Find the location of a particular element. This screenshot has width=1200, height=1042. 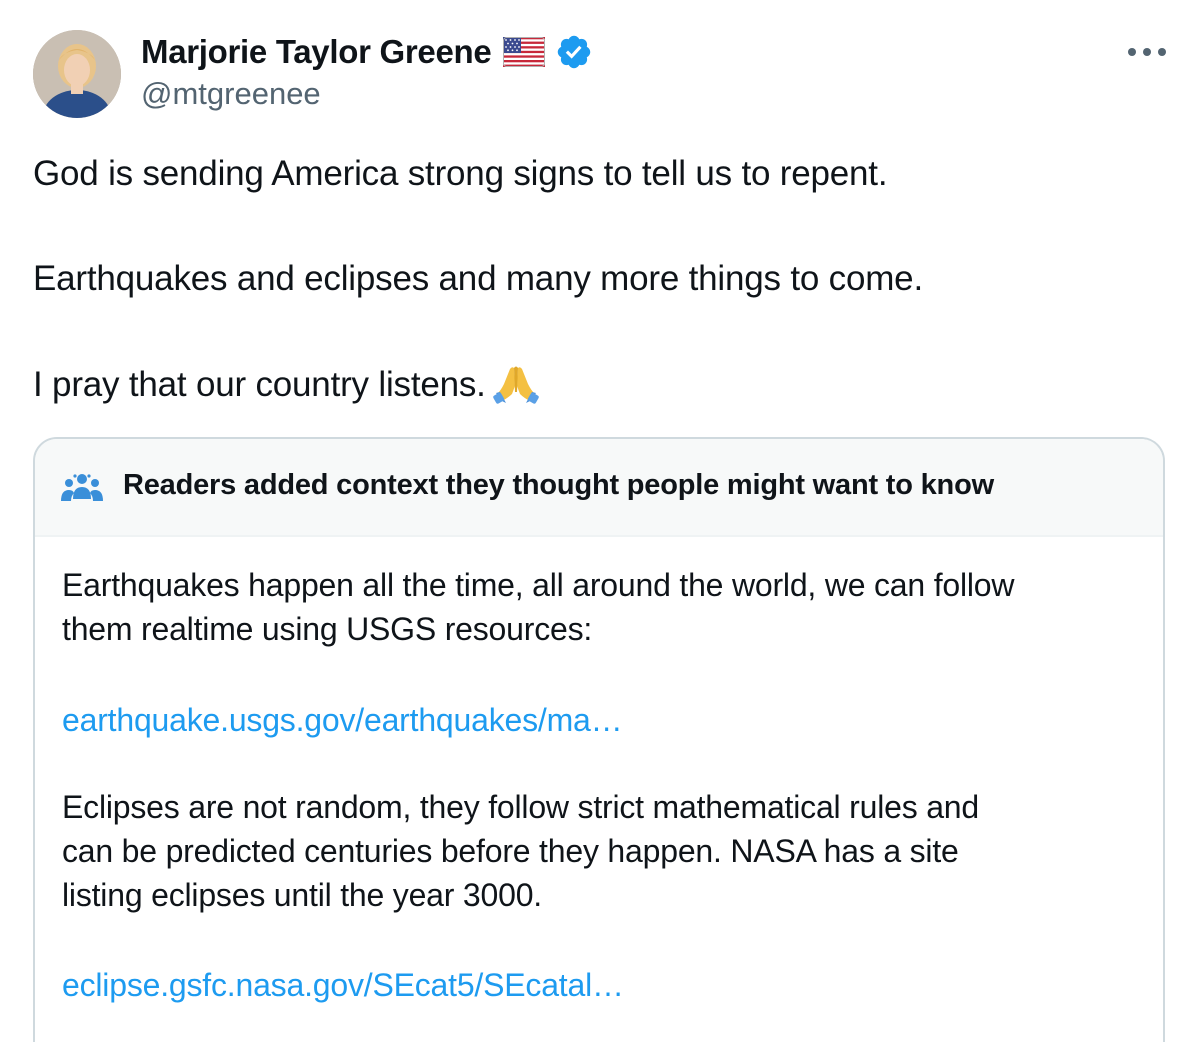

tweet-text-line-3: I pray that our country listens. is located at coordinates (286, 384).